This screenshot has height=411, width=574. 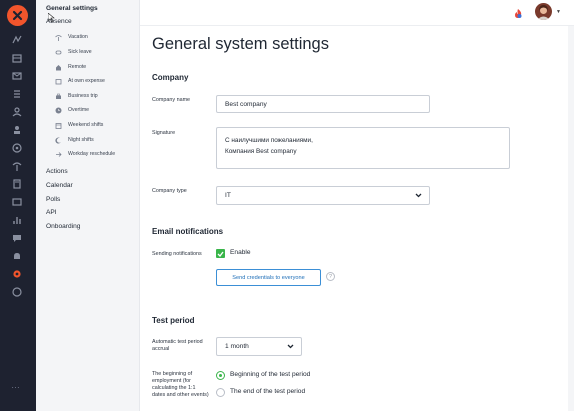 I want to click on option-end-label: The end of the test period, so click(x=268, y=391).